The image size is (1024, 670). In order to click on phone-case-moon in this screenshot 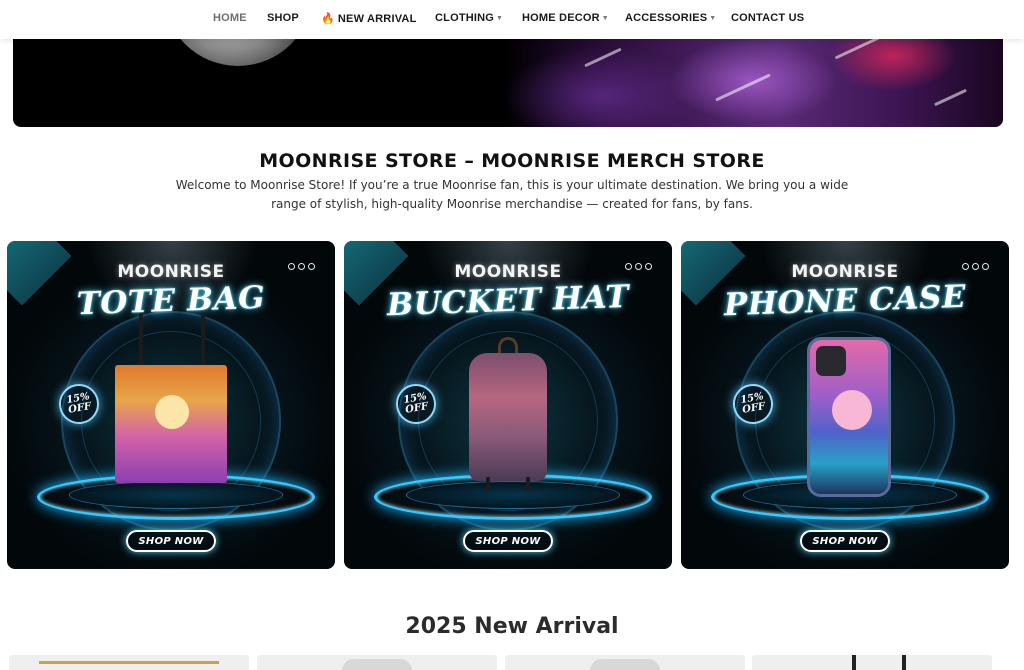, I will do `click(852, 410)`.